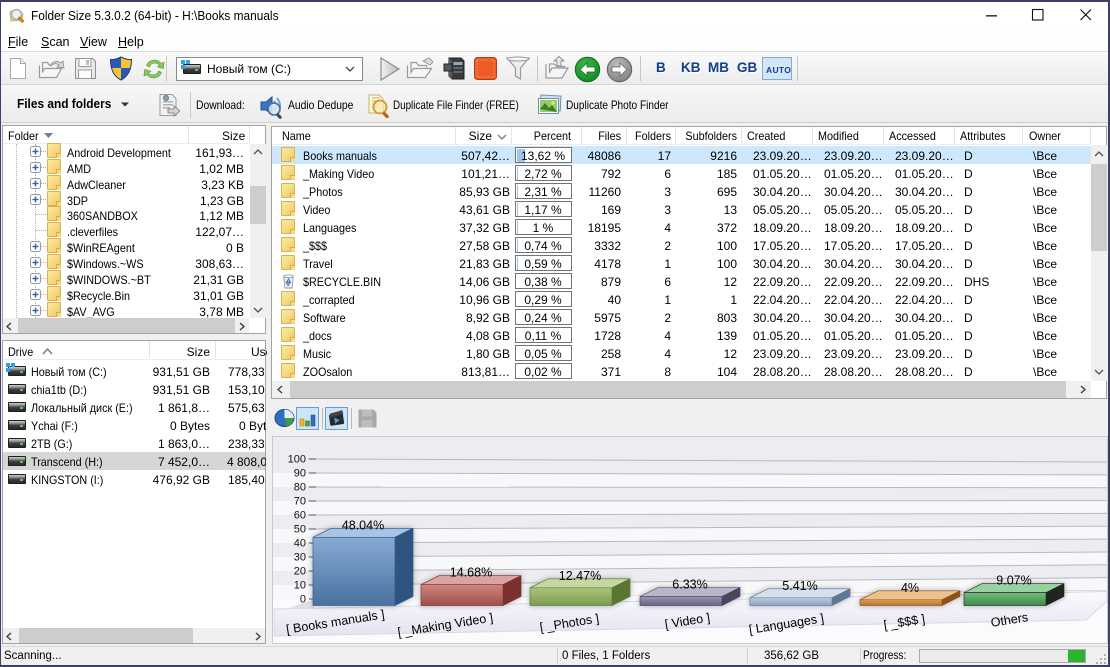 The height and width of the screenshot is (667, 1110). I want to click on svg-text: 9.07%, so click(1013, 581).